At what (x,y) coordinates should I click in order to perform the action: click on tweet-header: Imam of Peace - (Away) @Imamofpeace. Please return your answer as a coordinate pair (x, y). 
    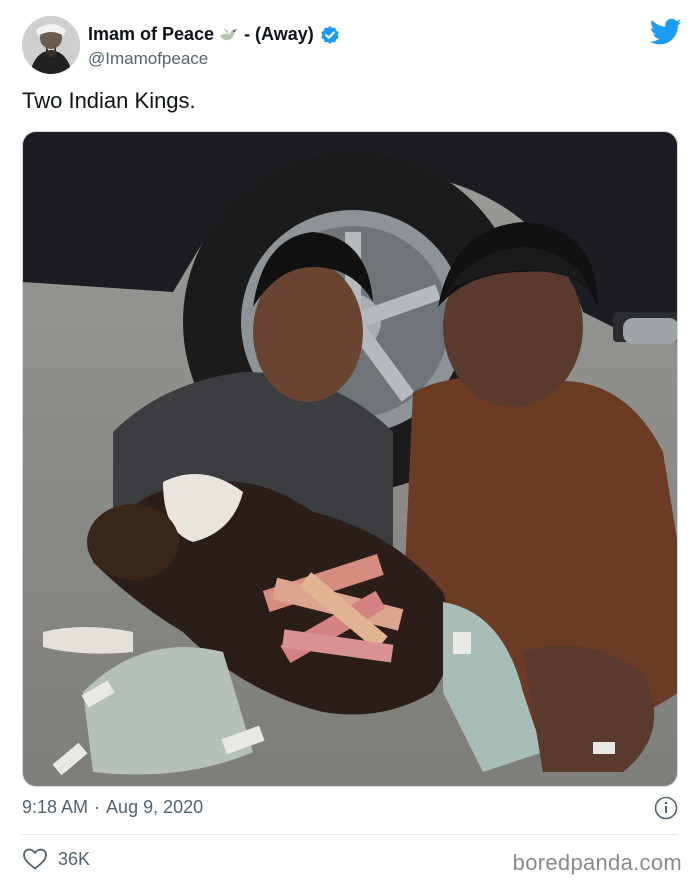
    Looking at the image, I should click on (352, 46).